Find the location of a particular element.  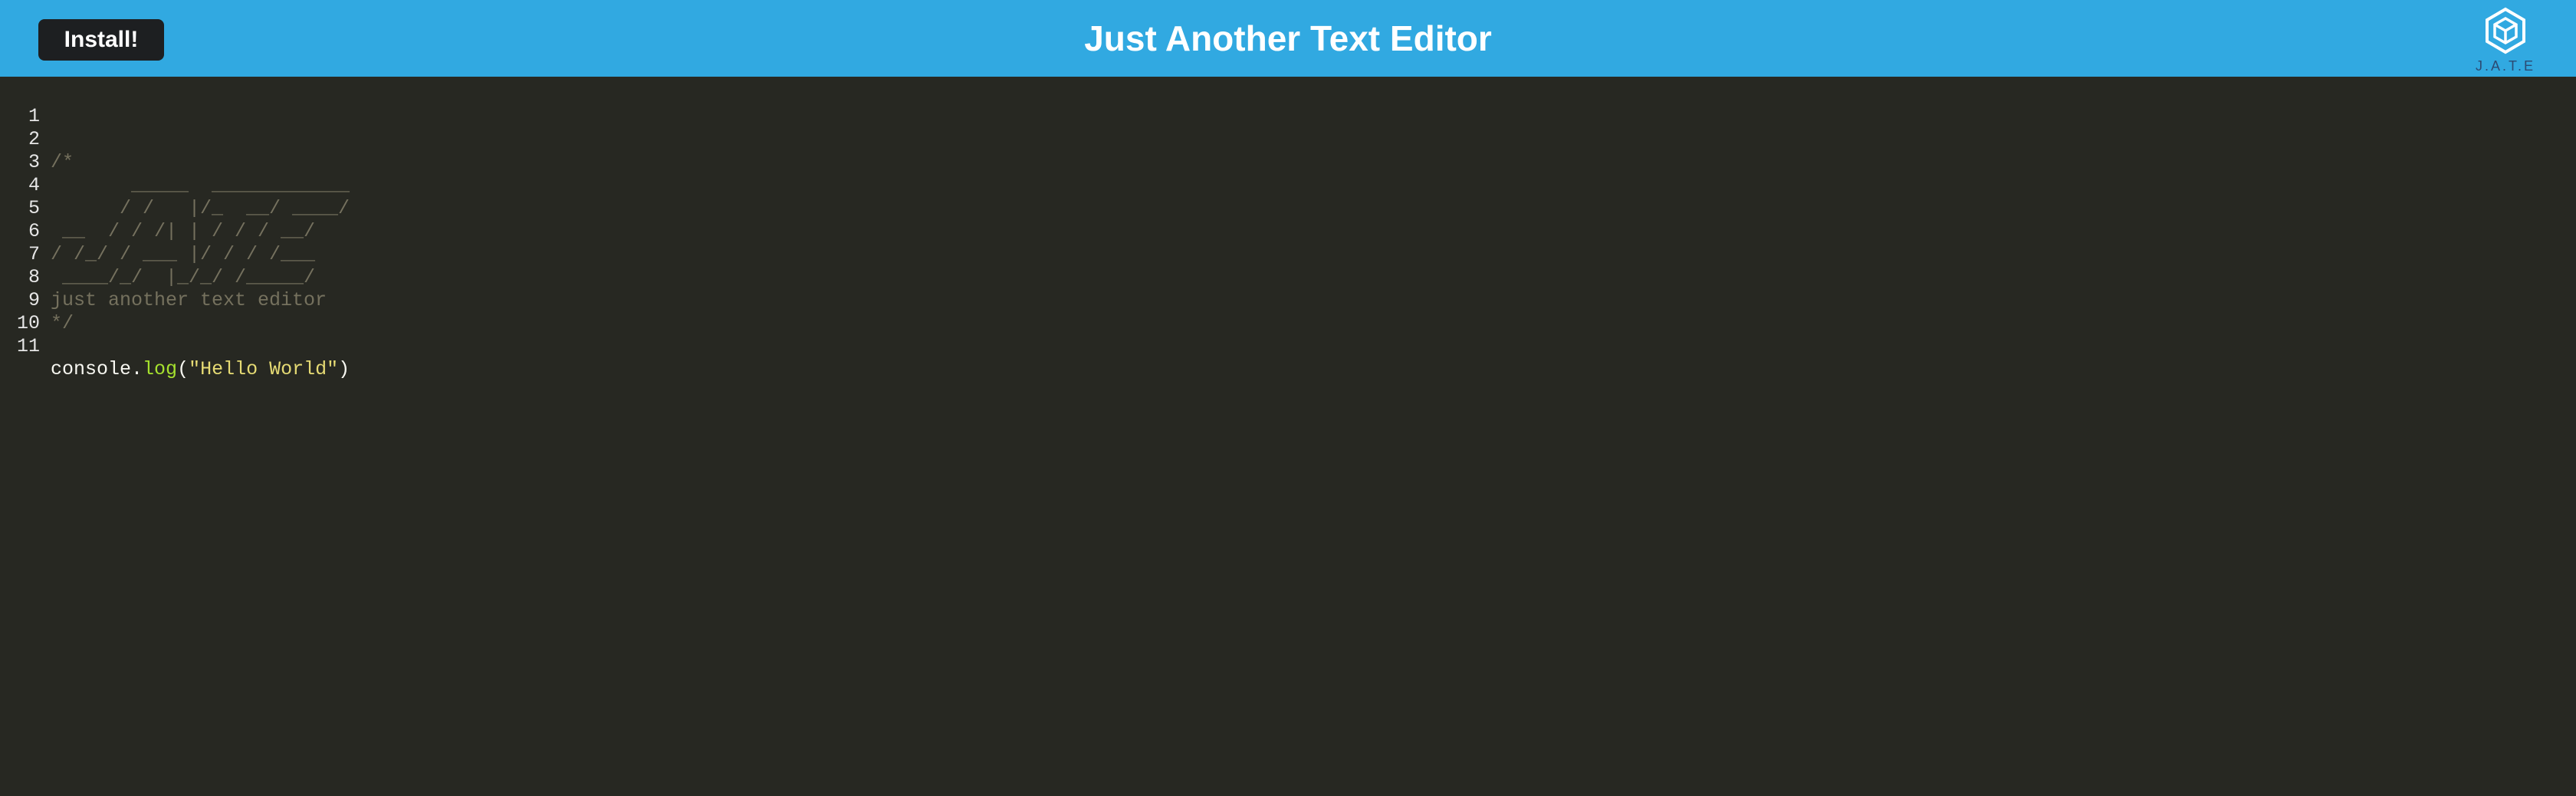

app-title: Just Another Text Editor is located at coordinates (1288, 38).